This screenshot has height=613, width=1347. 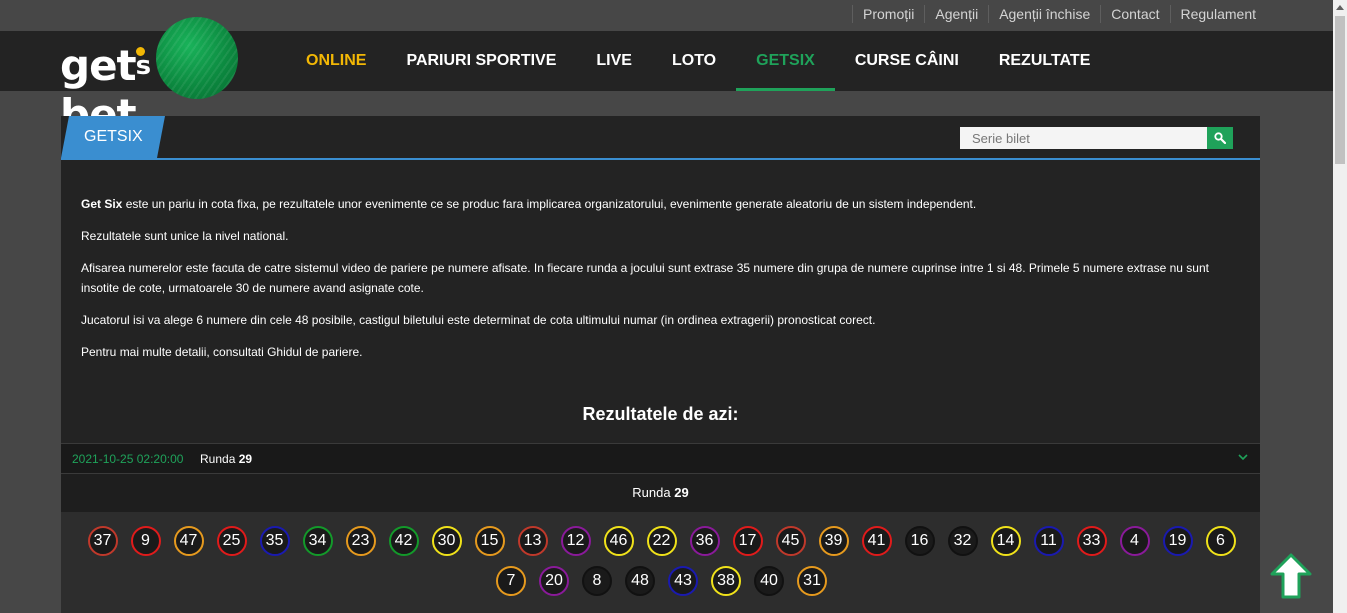 What do you see at coordinates (660, 414) in the screenshot?
I see `results-title: Rezultatele de azi:` at bounding box center [660, 414].